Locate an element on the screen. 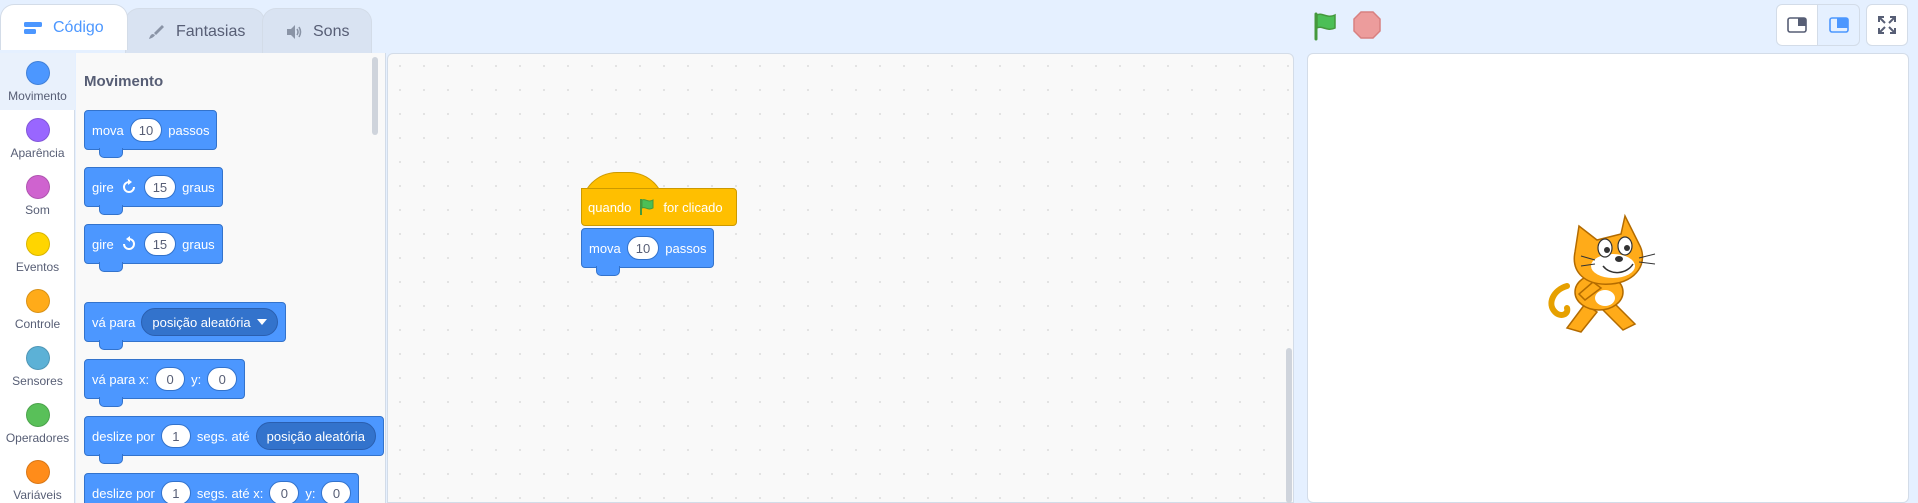 Image resolution: width=1918 pixels, height=503 pixels. editor-tabs: Fantasias Sons Código is located at coordinates (190, 27).